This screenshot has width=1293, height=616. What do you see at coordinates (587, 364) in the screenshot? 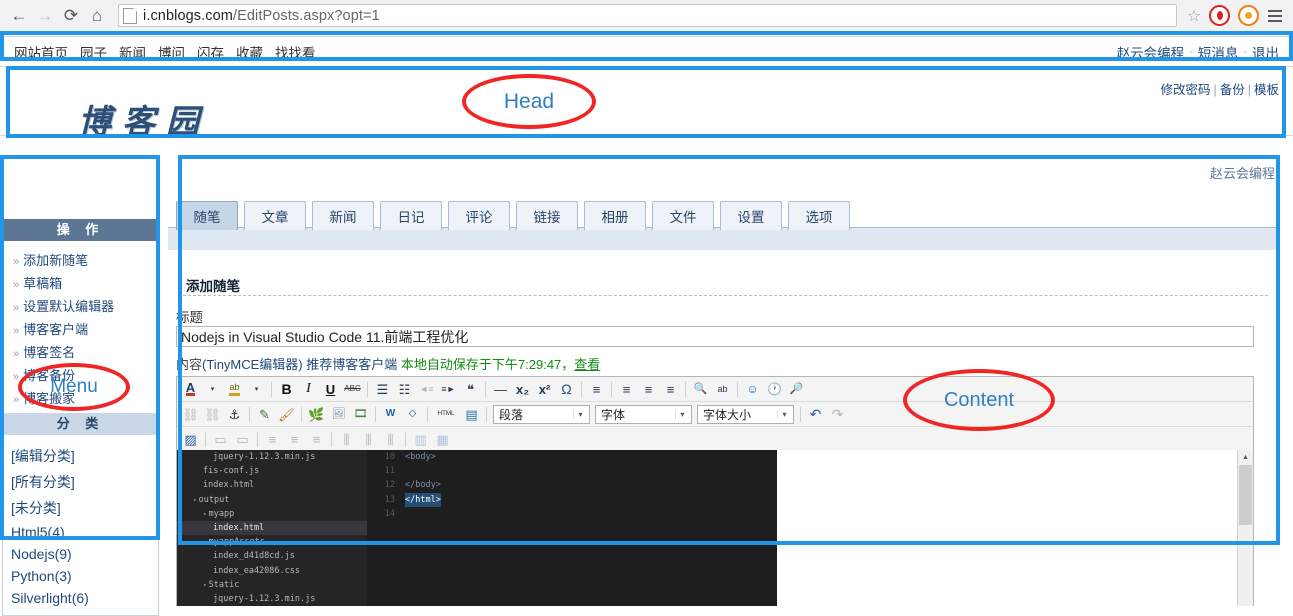
I see `autosave-view-link: 查看` at bounding box center [587, 364].